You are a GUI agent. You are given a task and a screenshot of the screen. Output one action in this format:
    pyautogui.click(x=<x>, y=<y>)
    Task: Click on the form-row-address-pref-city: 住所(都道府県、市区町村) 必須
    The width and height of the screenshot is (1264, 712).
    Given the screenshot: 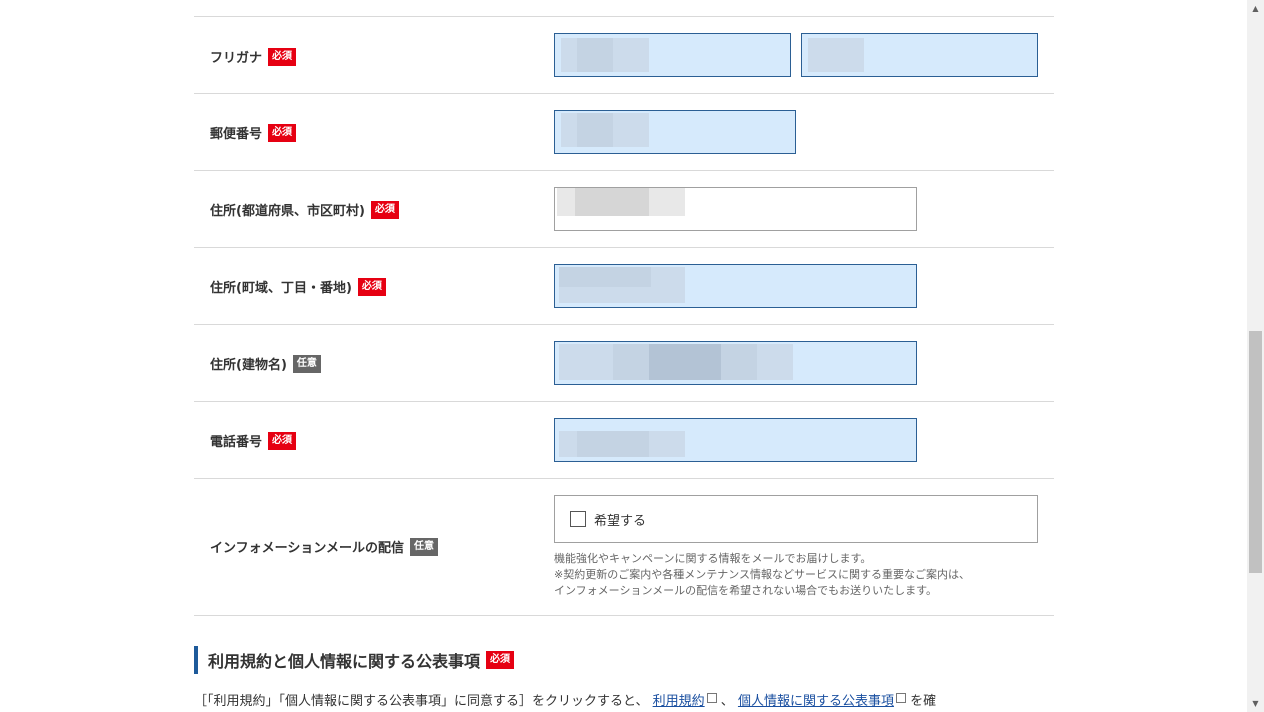 What is the action you would take?
    pyautogui.click(x=624, y=209)
    